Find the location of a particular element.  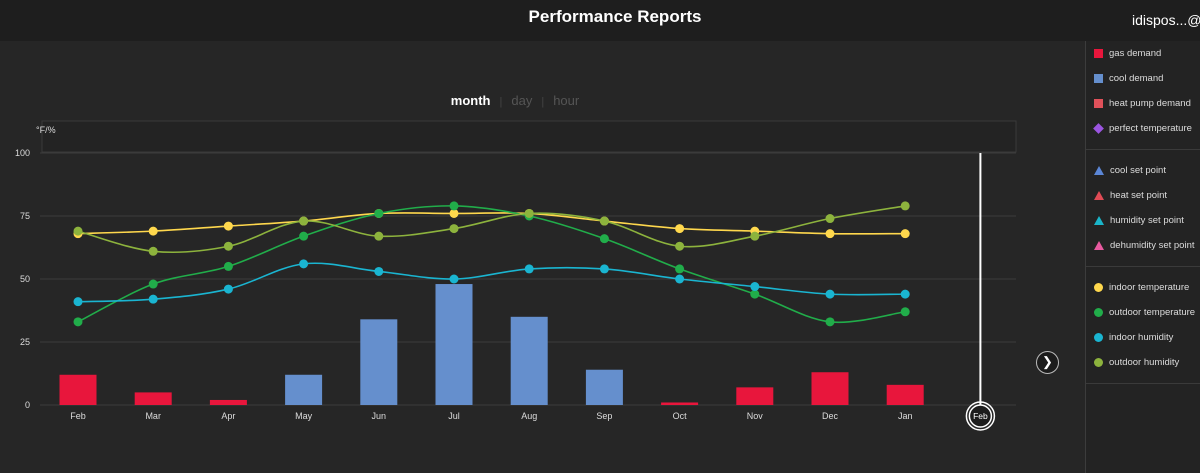

legend-item-cool-demand: cool demand is located at coordinates (1143, 78).